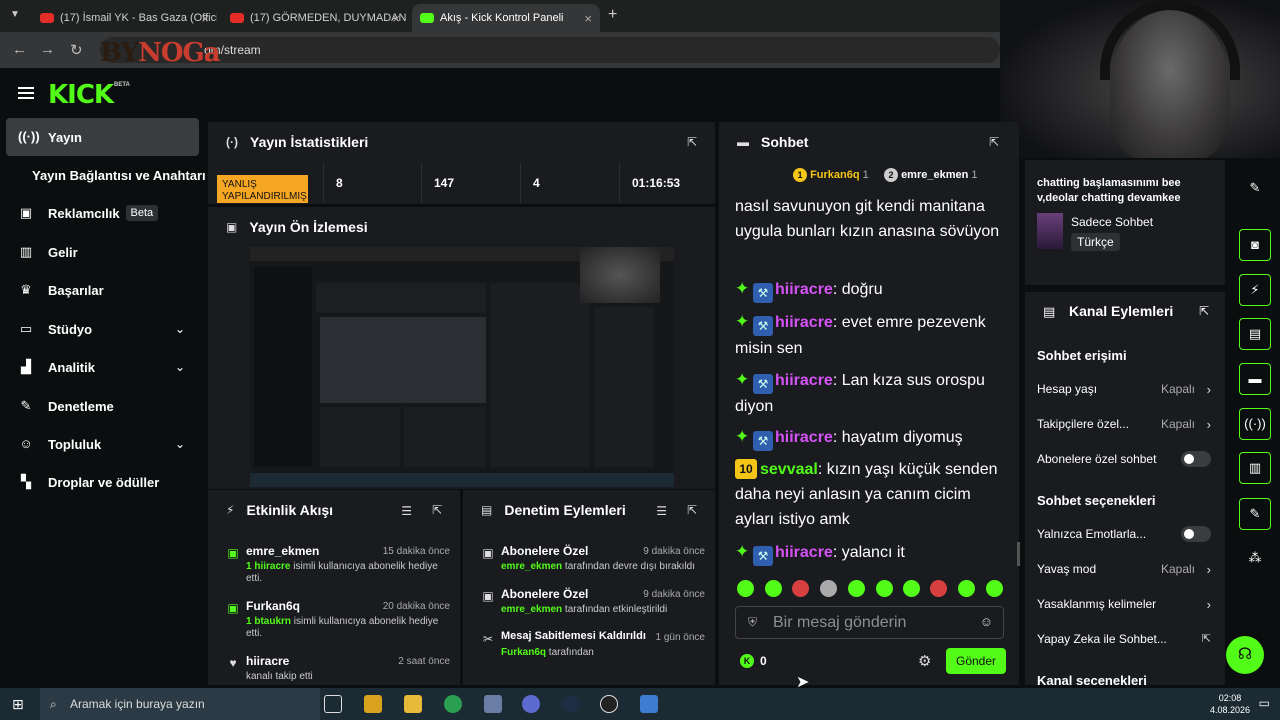 This screenshot has width=1280, height=720. I want to click on file-explorer-icon, so click(413, 704).